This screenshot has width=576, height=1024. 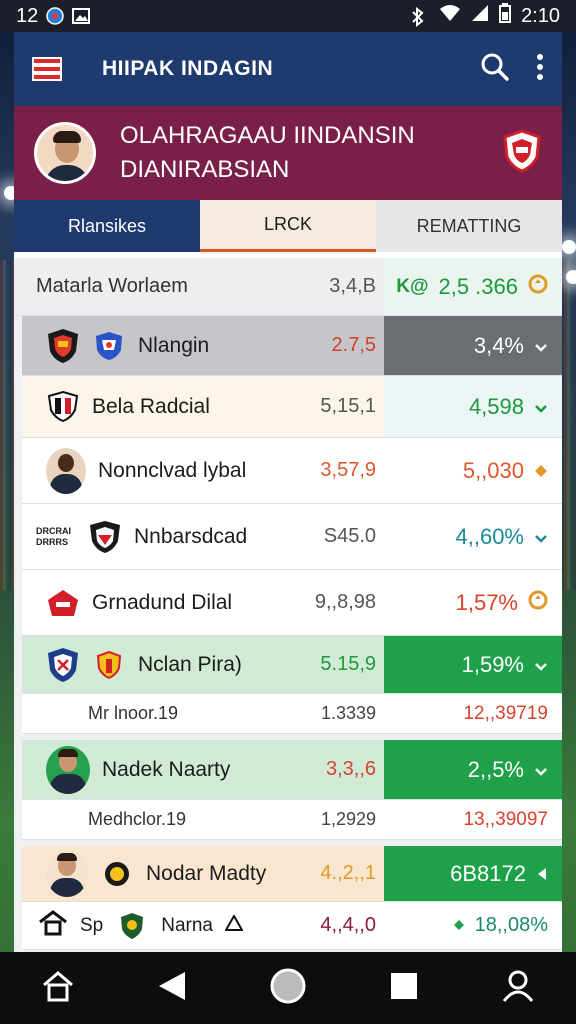 What do you see at coordinates (478, 286) in the screenshot?
I see `summary-stat: 2,5 .366` at bounding box center [478, 286].